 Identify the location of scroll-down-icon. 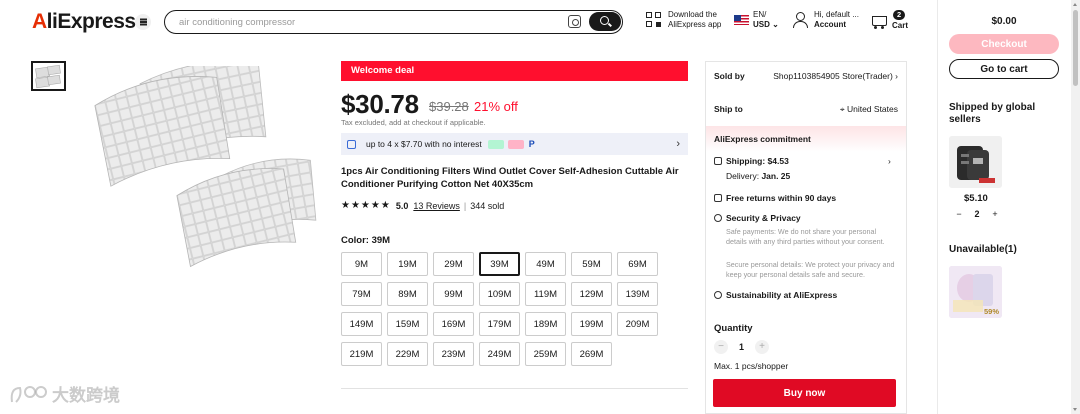
(1075, 409).